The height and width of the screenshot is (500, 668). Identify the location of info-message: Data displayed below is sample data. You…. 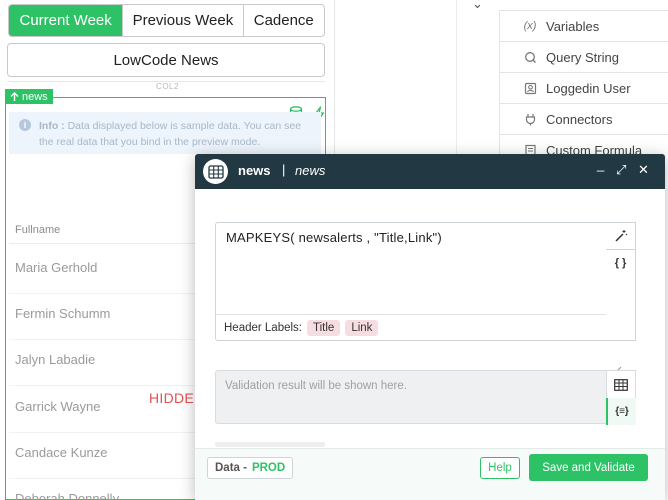
(170, 134).